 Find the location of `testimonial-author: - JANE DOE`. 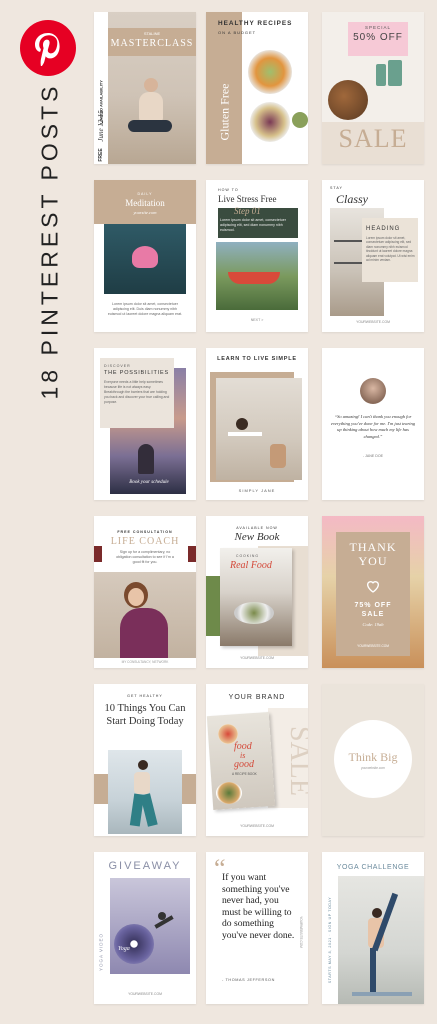

testimonial-author: - JANE DOE is located at coordinates (373, 456).